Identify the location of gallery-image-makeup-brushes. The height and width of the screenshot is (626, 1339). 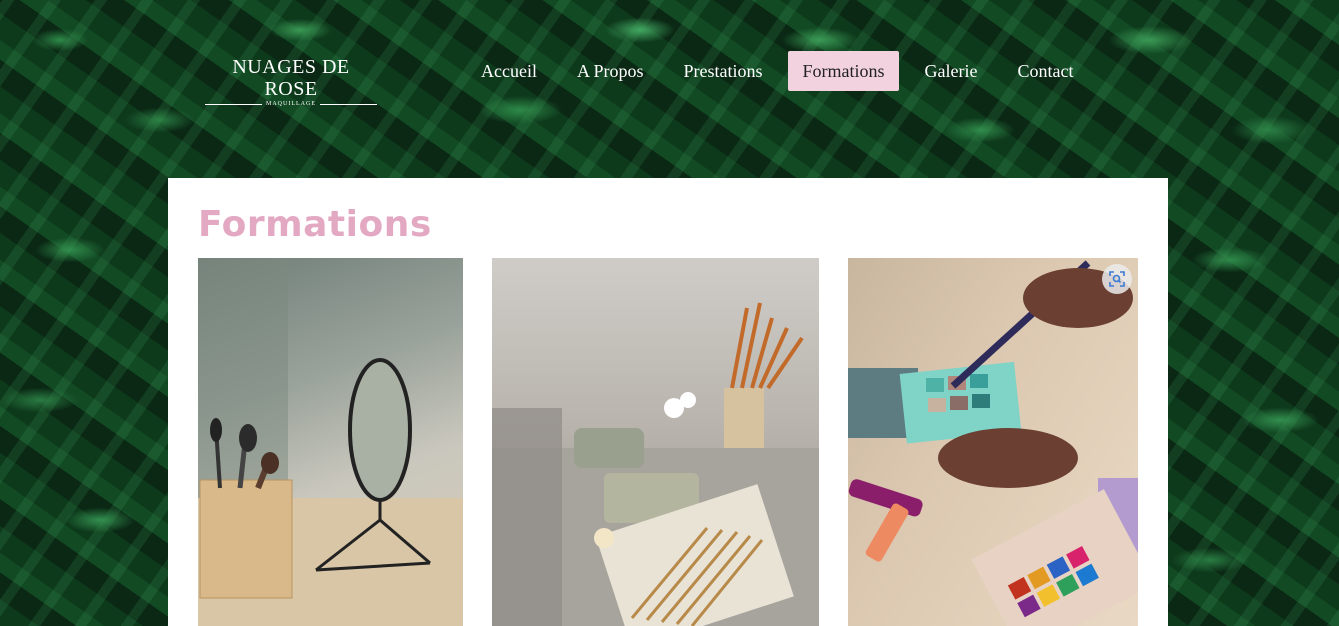
(330, 442).